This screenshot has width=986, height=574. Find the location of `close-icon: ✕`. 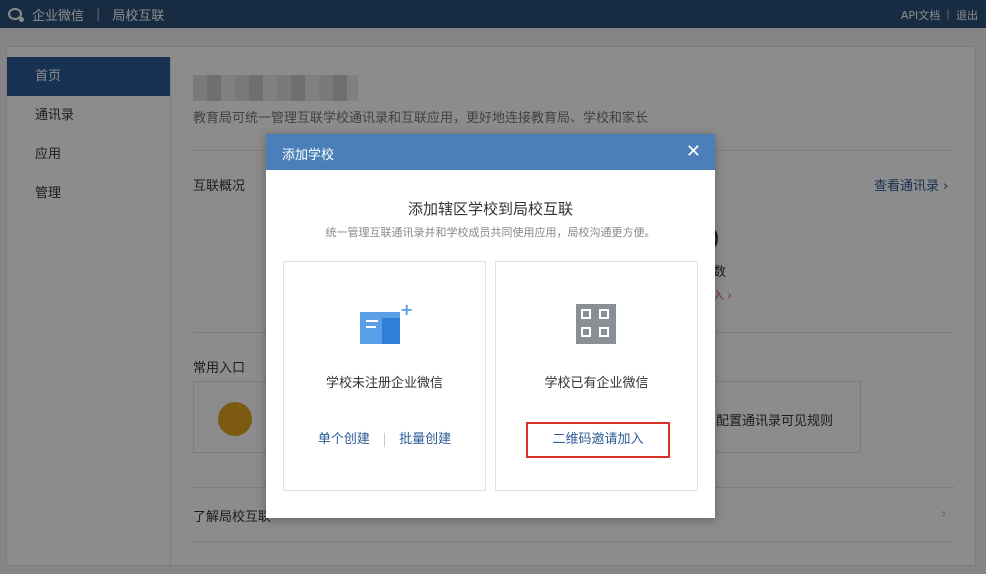

close-icon: ✕ is located at coordinates (693, 151).